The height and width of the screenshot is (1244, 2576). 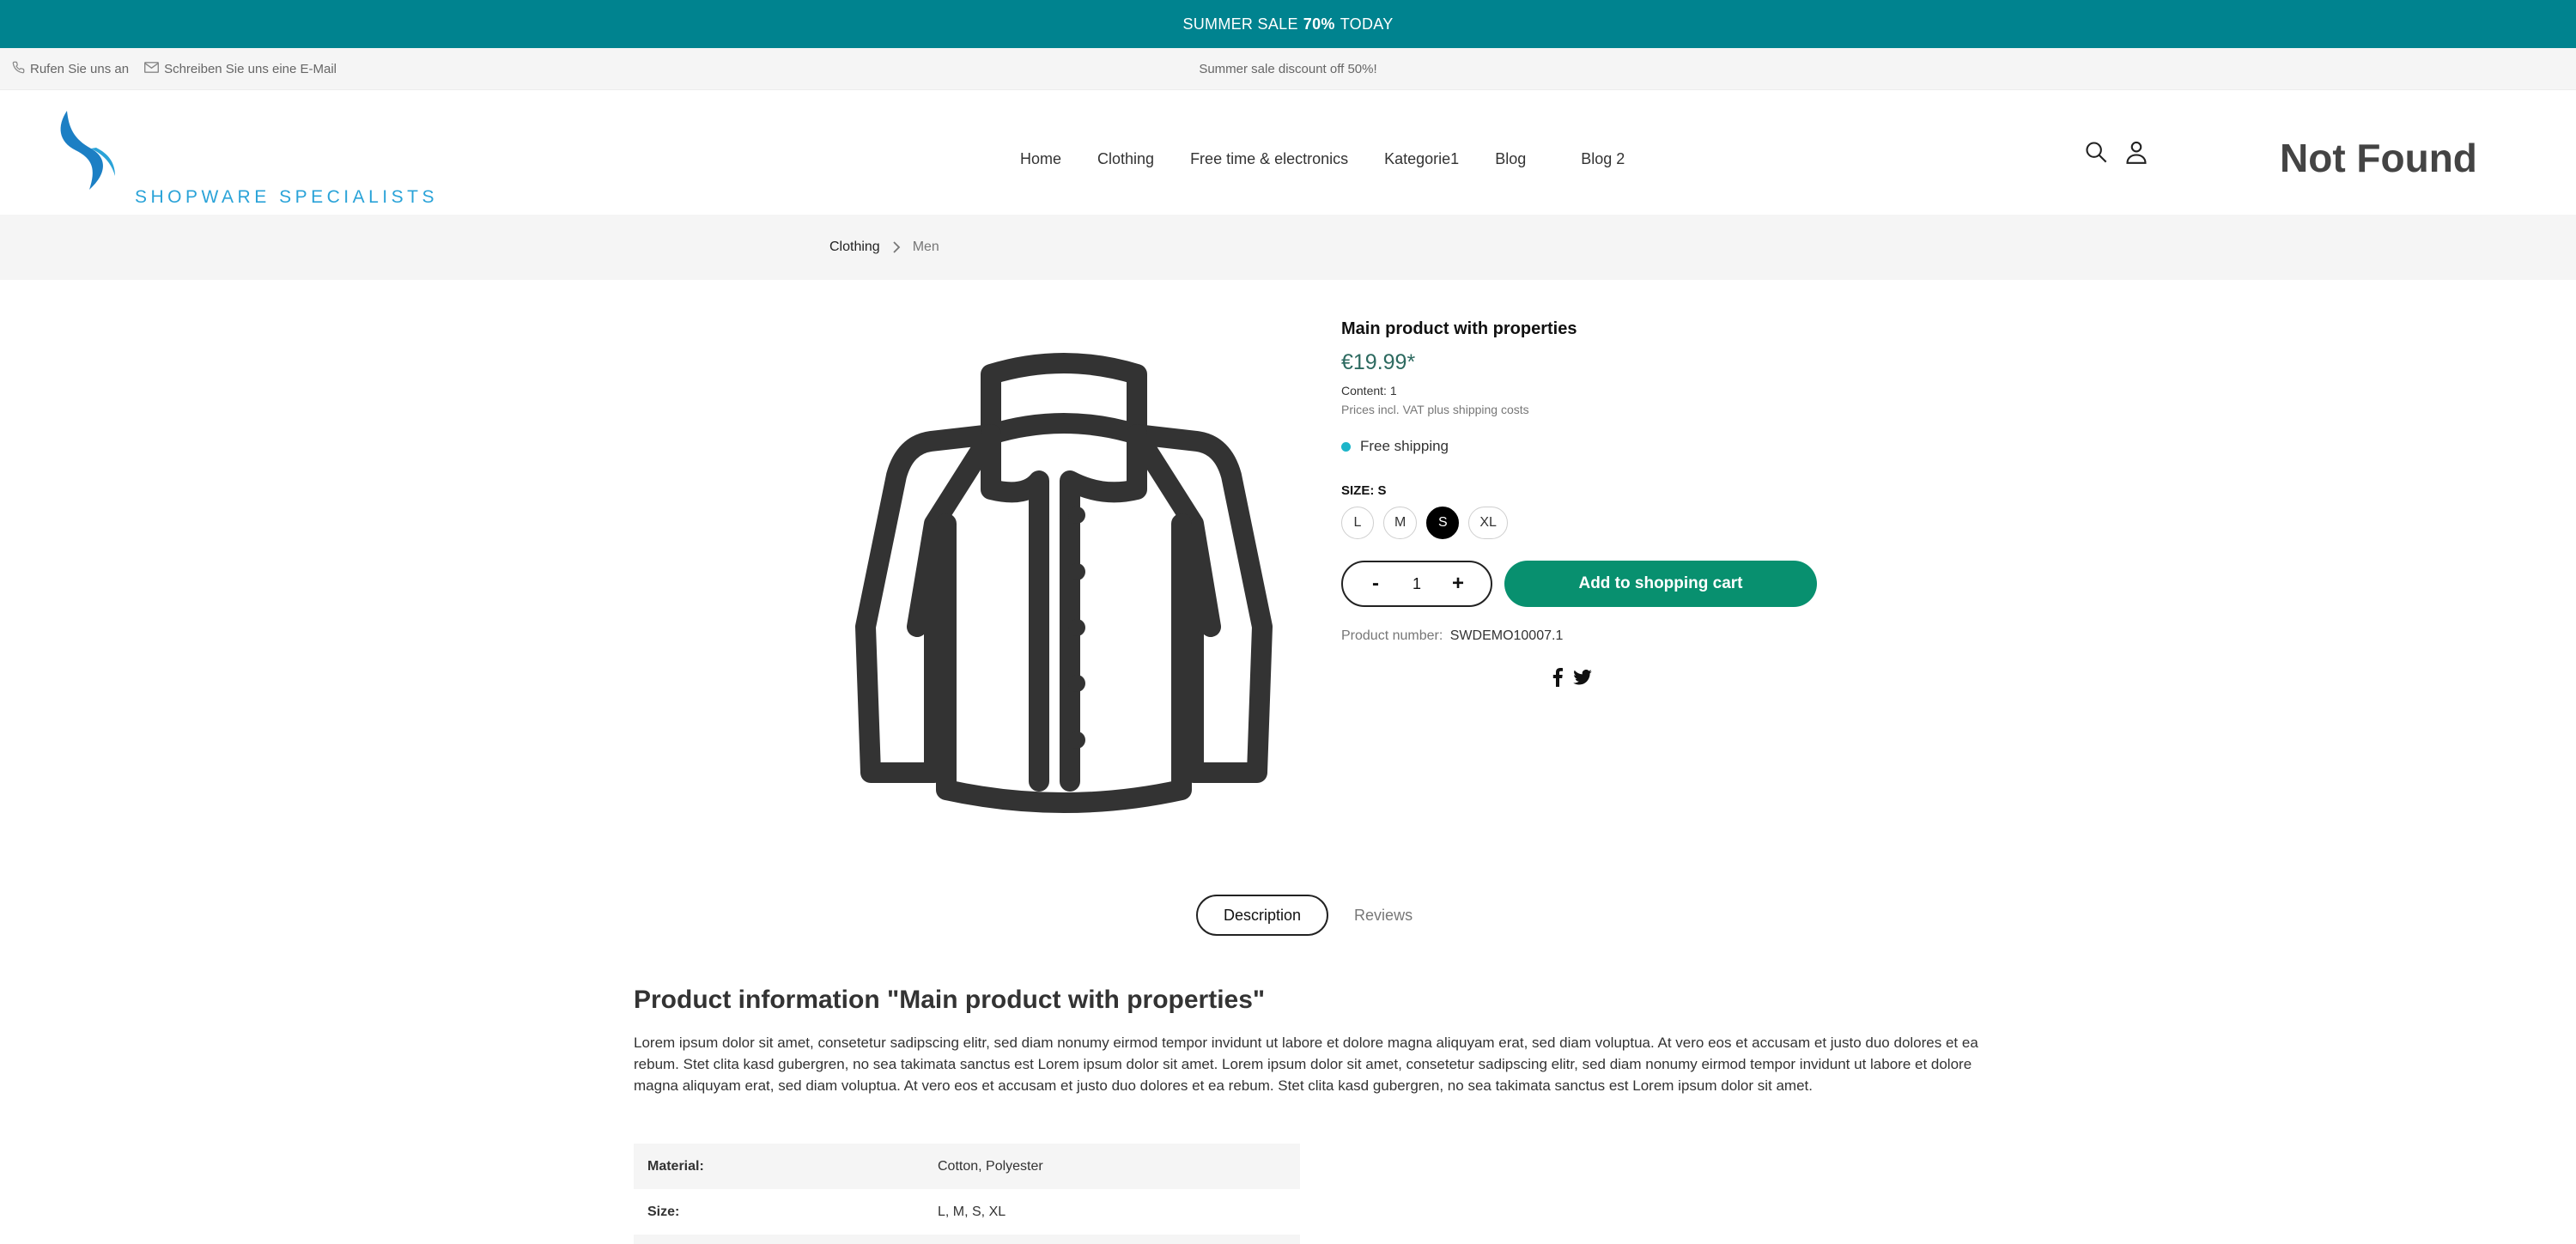 I want to click on phone-label: Rufen Sie uns an, so click(x=80, y=69).